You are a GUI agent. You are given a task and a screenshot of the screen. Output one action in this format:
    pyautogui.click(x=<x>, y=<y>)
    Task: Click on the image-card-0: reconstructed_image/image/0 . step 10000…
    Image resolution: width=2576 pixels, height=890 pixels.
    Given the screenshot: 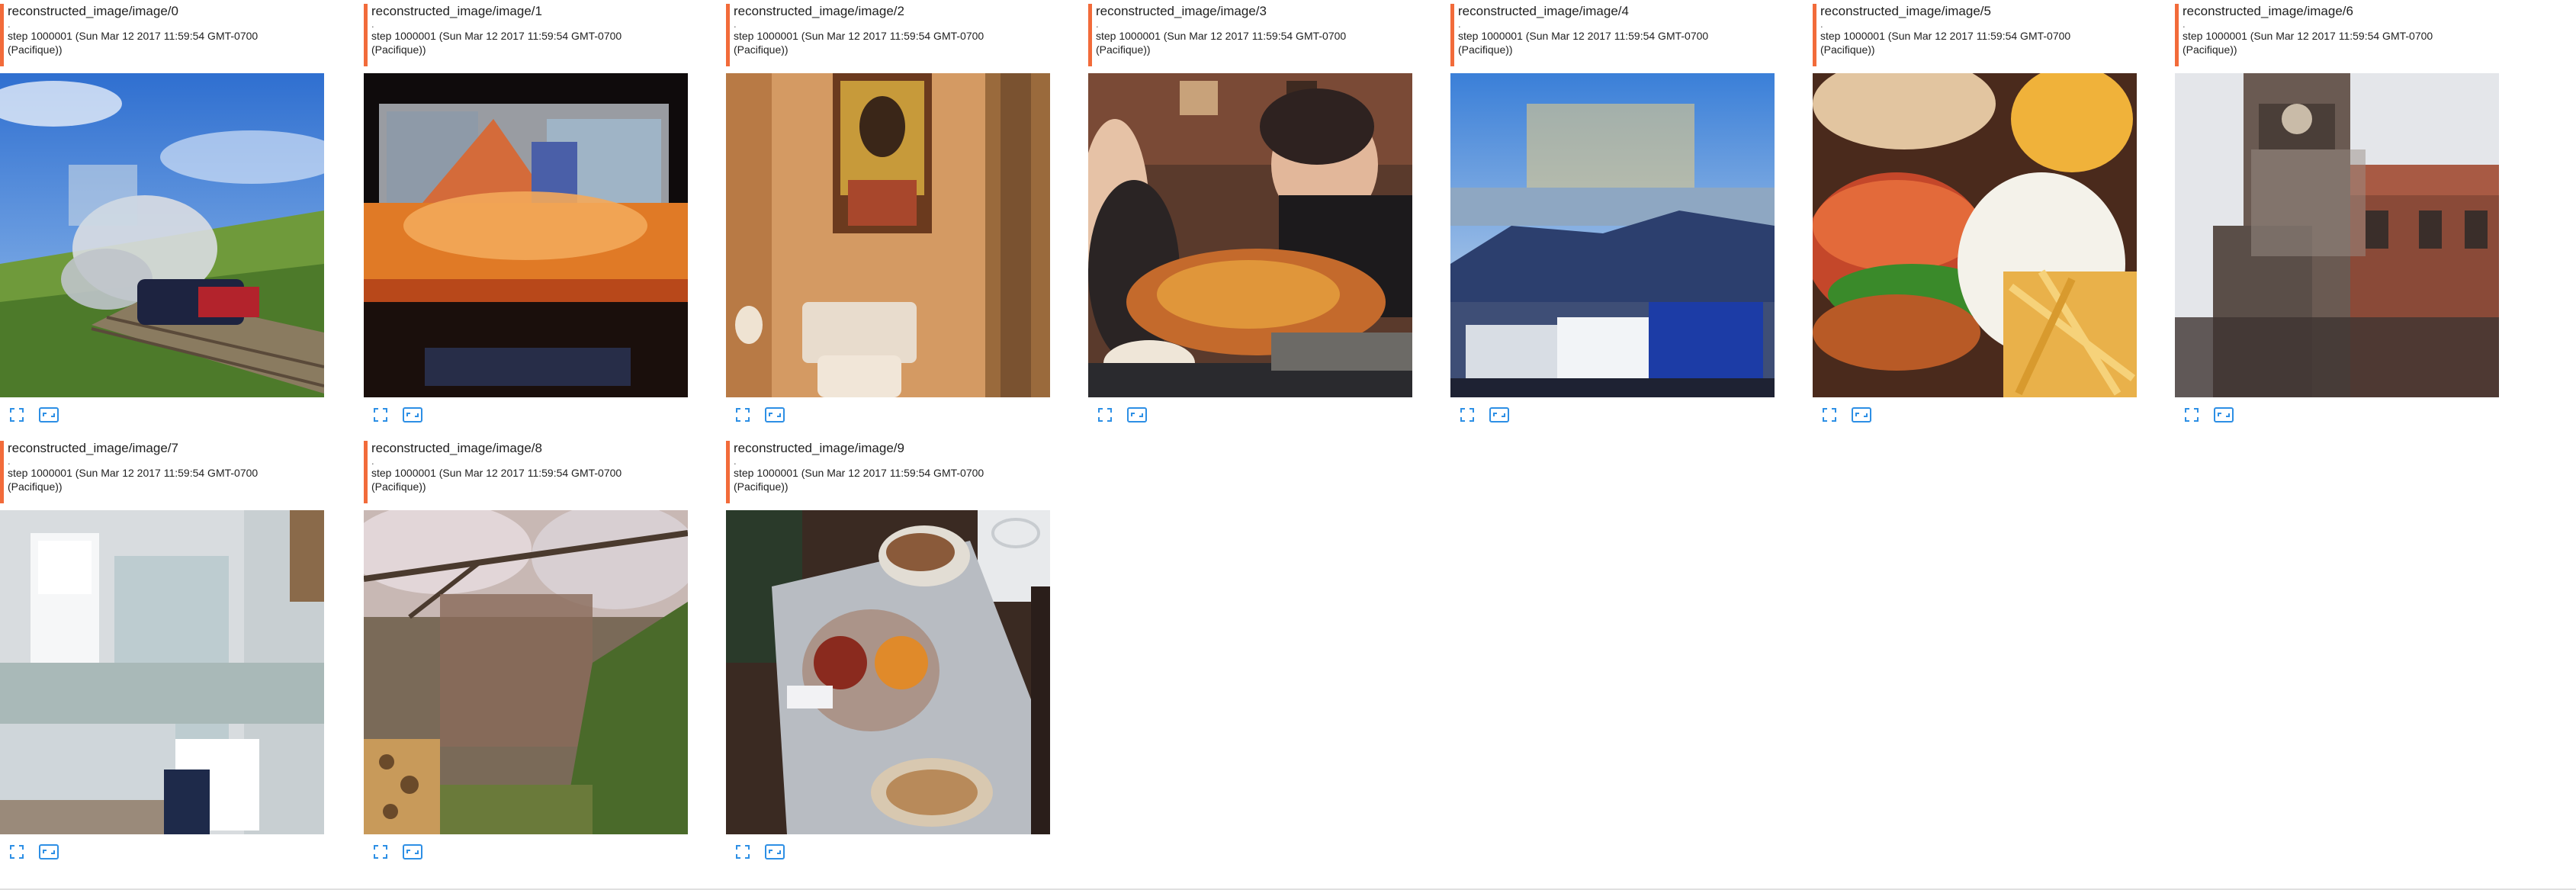 What is the action you would take?
    pyautogui.click(x=162, y=213)
    